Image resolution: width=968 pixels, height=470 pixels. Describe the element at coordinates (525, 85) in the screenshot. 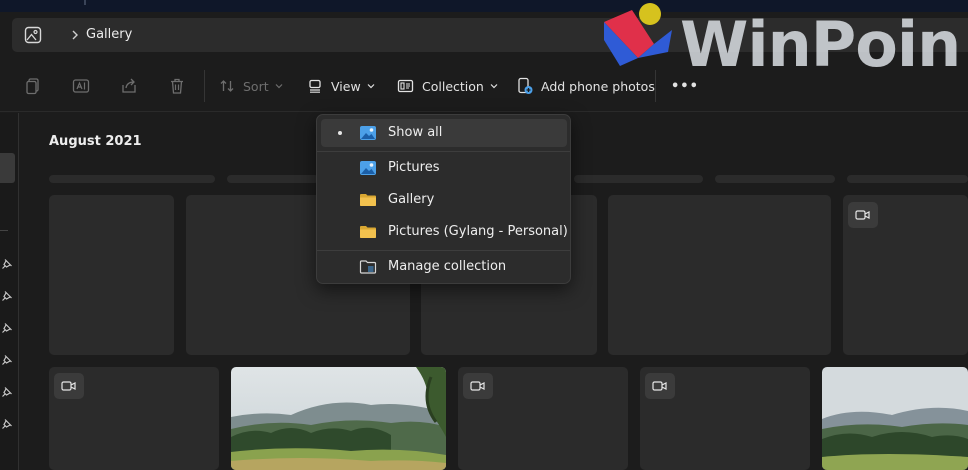

I see `add-phone-photos-icon` at that location.